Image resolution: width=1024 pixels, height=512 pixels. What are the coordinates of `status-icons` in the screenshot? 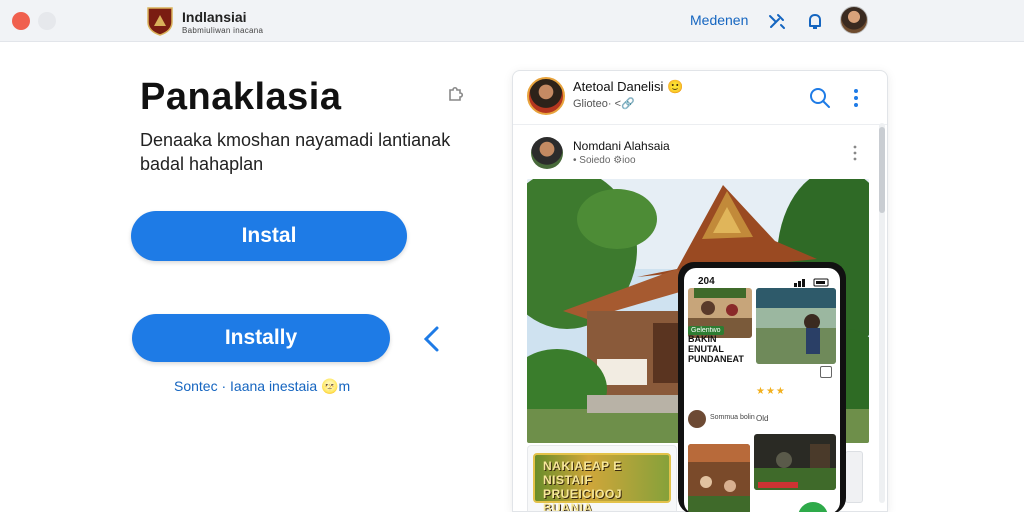 It's located at (811, 282).